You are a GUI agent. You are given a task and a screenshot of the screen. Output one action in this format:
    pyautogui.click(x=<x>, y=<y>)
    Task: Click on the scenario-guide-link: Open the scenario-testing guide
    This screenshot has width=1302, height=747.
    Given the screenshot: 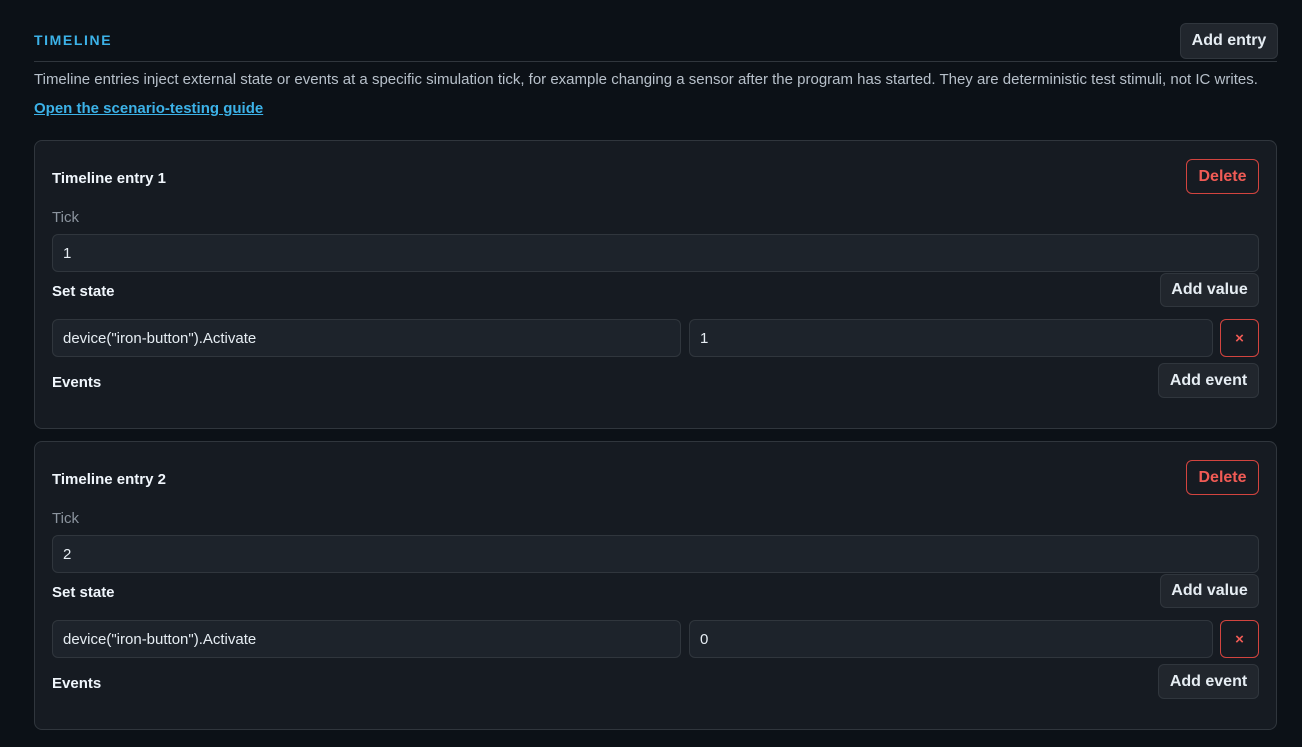 What is the action you would take?
    pyautogui.click(x=148, y=108)
    